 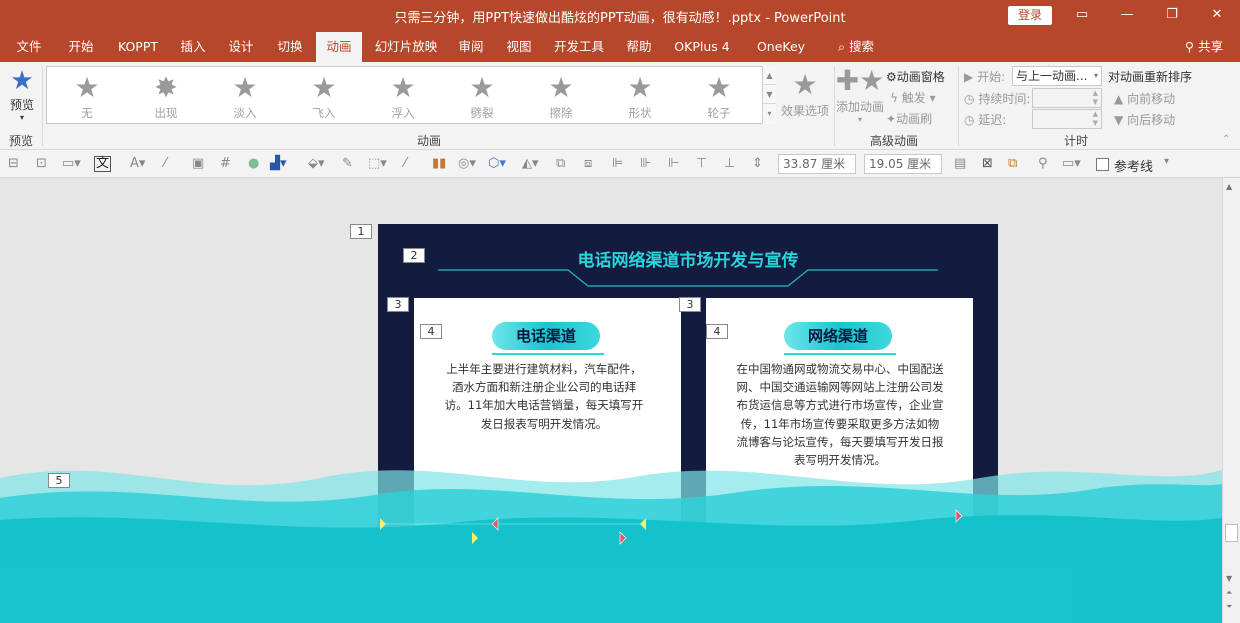 I want to click on anim-appear: ✸ 出现, so click(x=166, y=97).